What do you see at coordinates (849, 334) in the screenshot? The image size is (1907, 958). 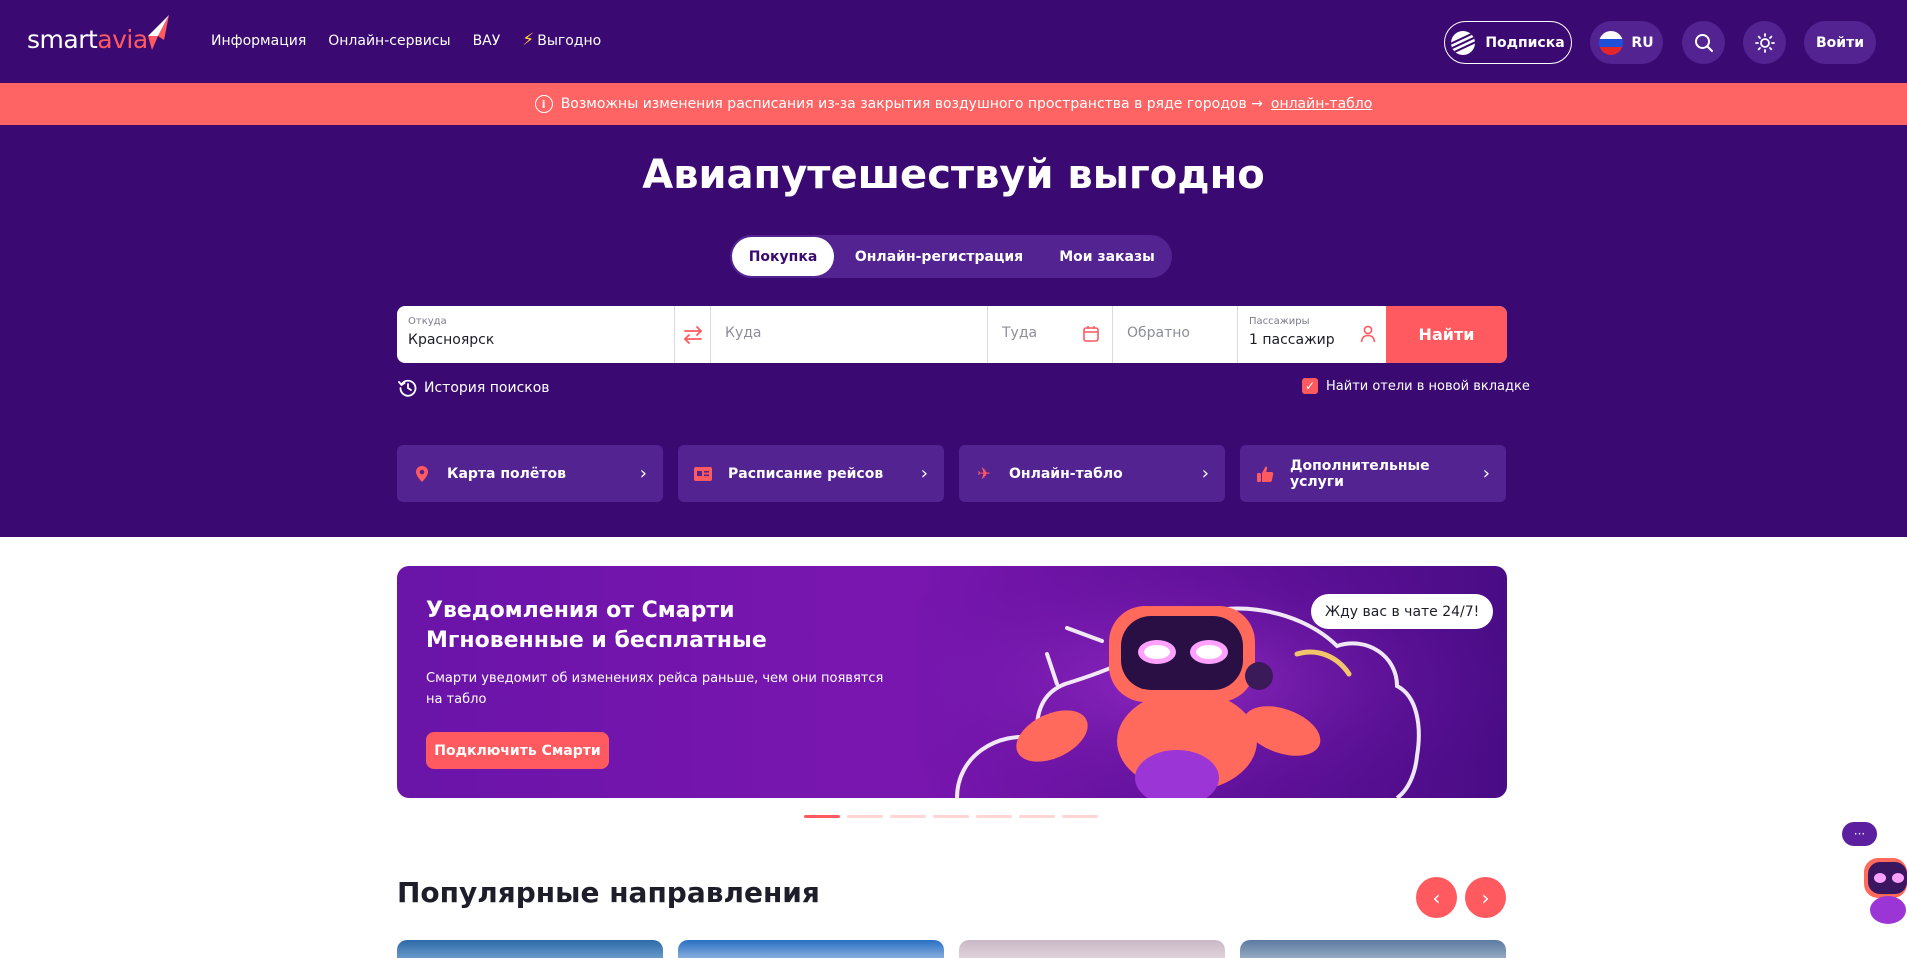 I see `to-field: Куда` at bounding box center [849, 334].